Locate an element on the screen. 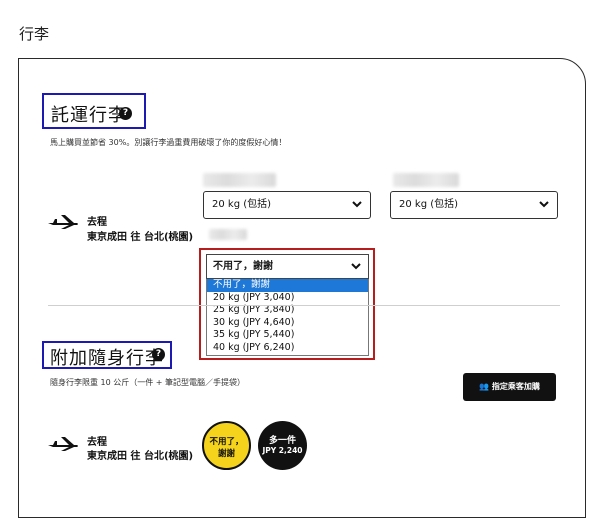 The height and width of the screenshot is (523, 600). carry-on-add-price: JPY 2,240 is located at coordinates (282, 450).